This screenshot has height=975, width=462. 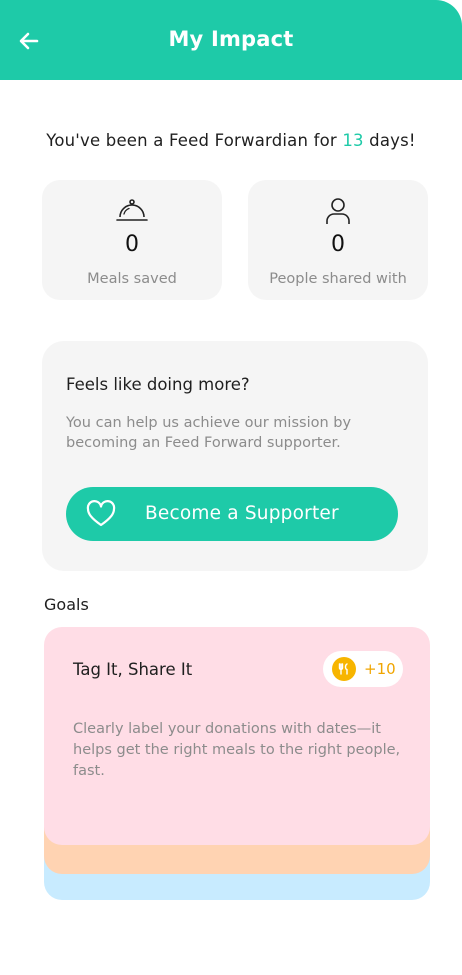 I want to click on meals-saved-value: 0, so click(x=132, y=244).